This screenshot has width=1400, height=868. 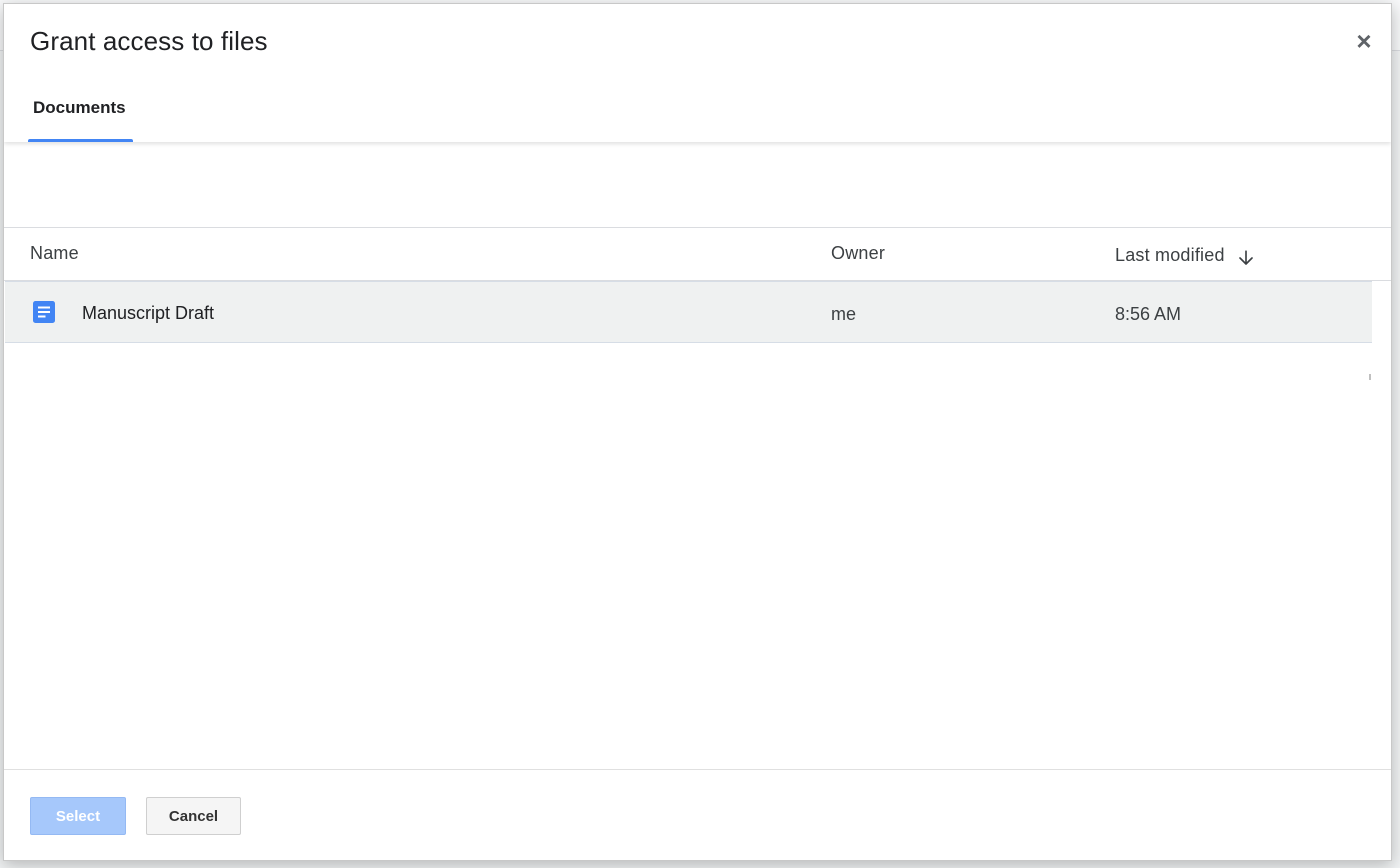 I want to click on arrow-down-icon, so click(x=1245, y=257).